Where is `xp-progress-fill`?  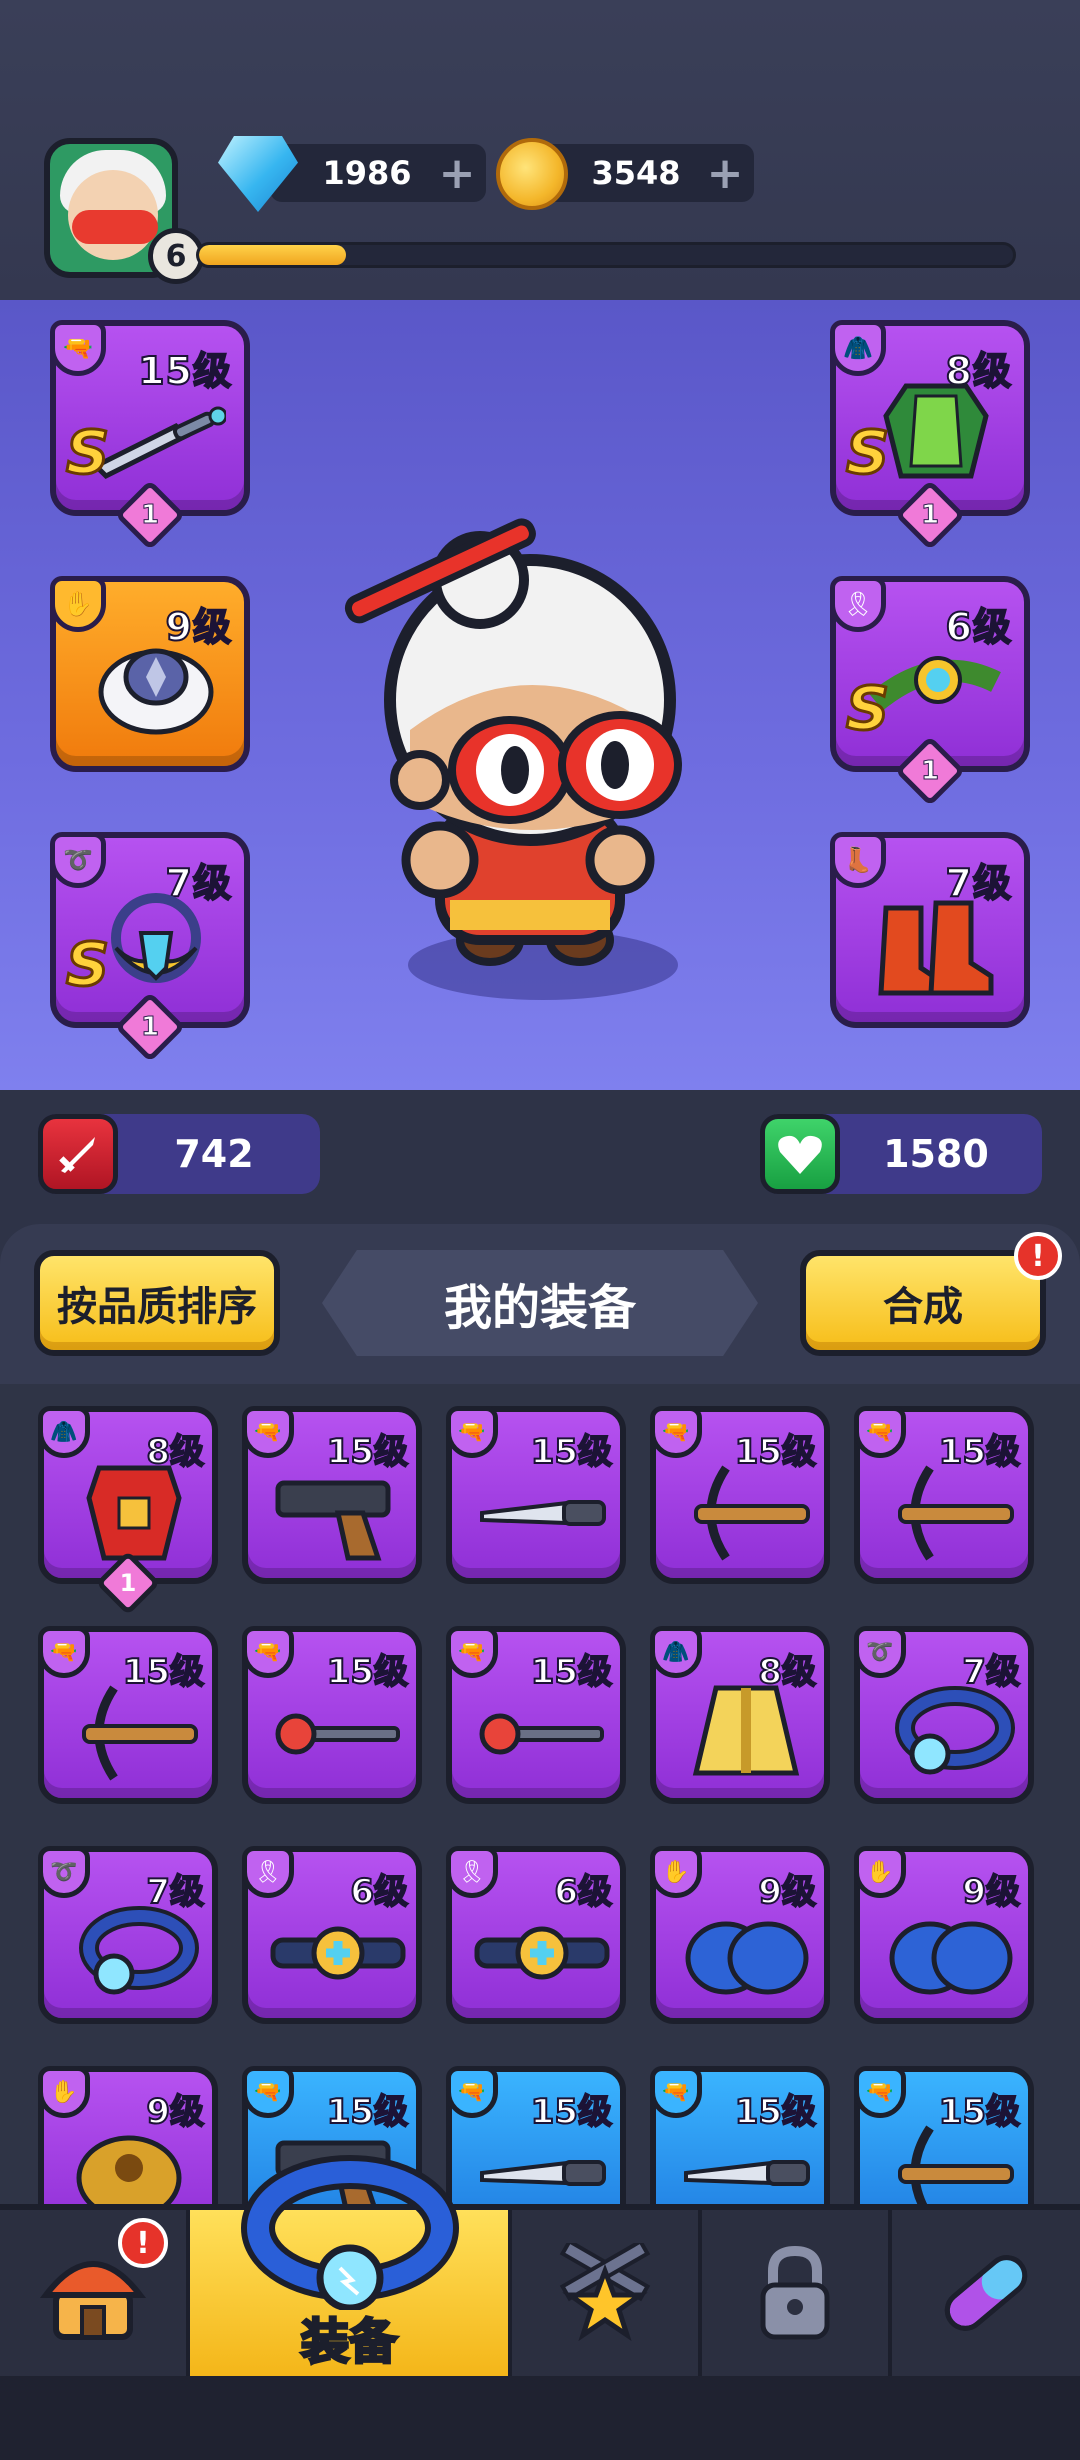 xp-progress-fill is located at coordinates (272, 255).